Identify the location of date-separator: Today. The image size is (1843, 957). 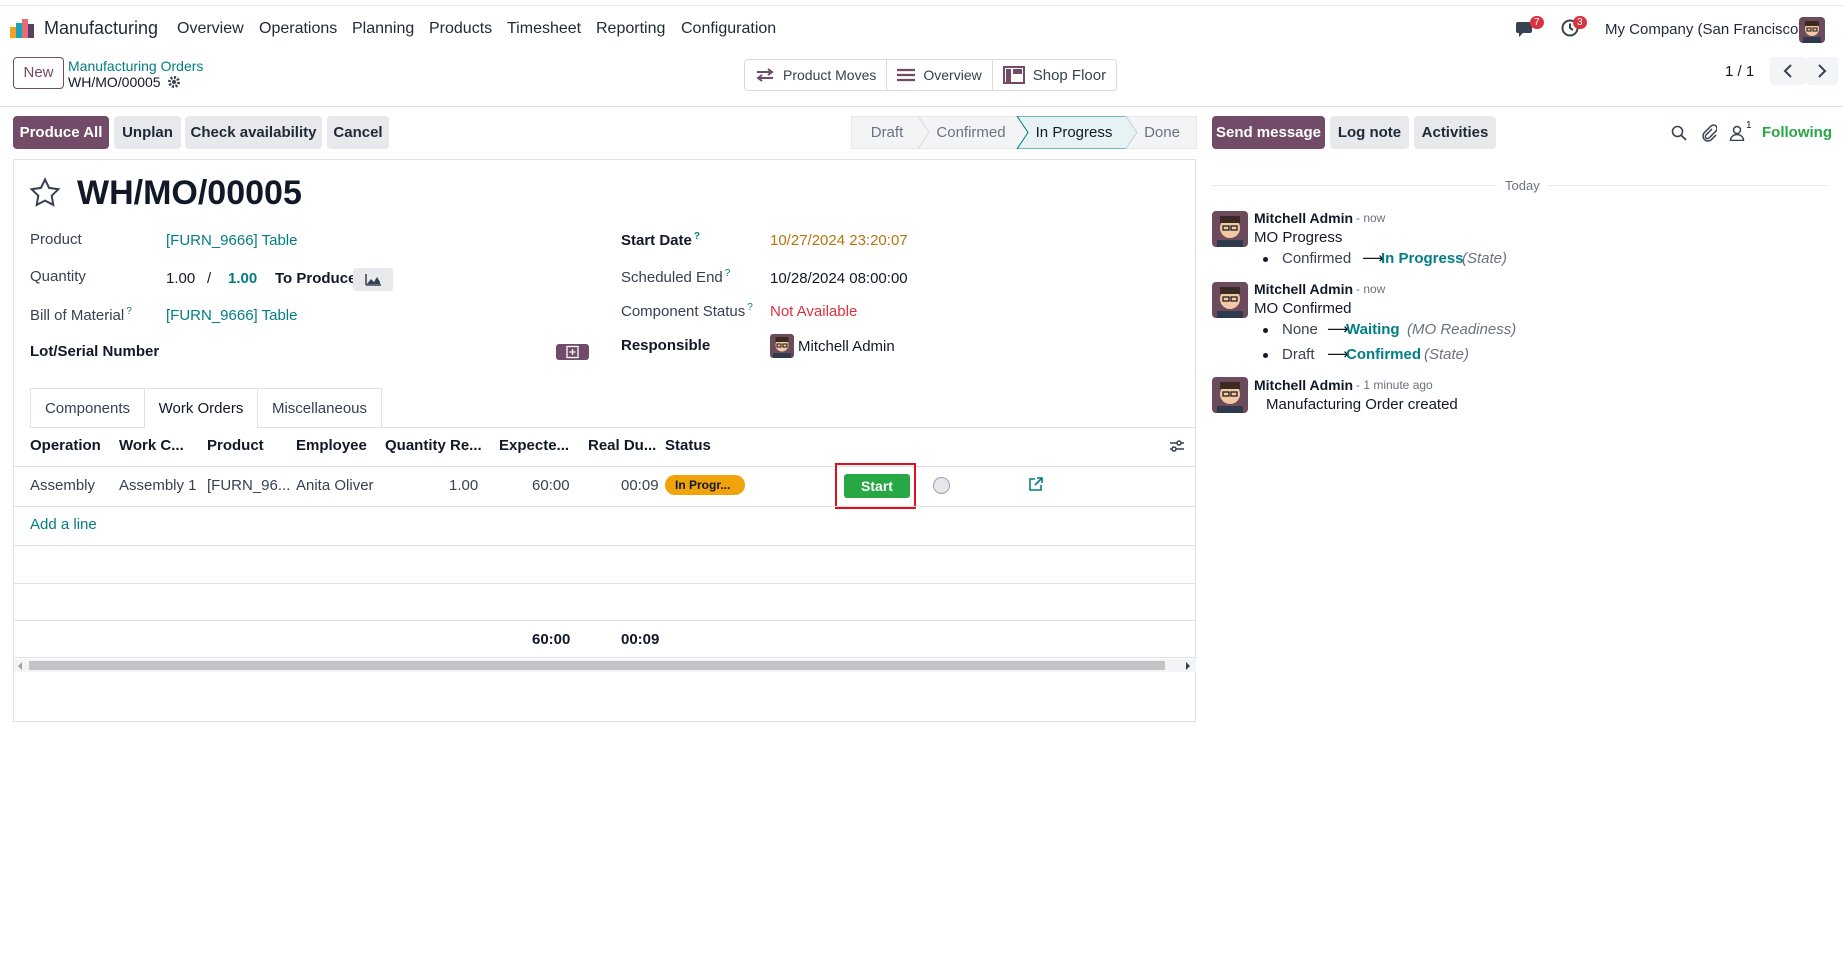
(1522, 185).